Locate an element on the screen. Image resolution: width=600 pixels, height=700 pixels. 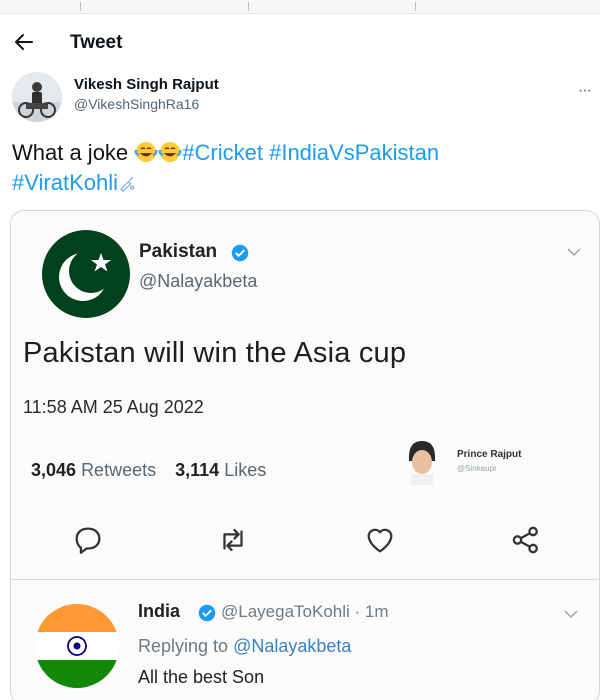
more-horizontal-icon: ··· is located at coordinates (585, 91).